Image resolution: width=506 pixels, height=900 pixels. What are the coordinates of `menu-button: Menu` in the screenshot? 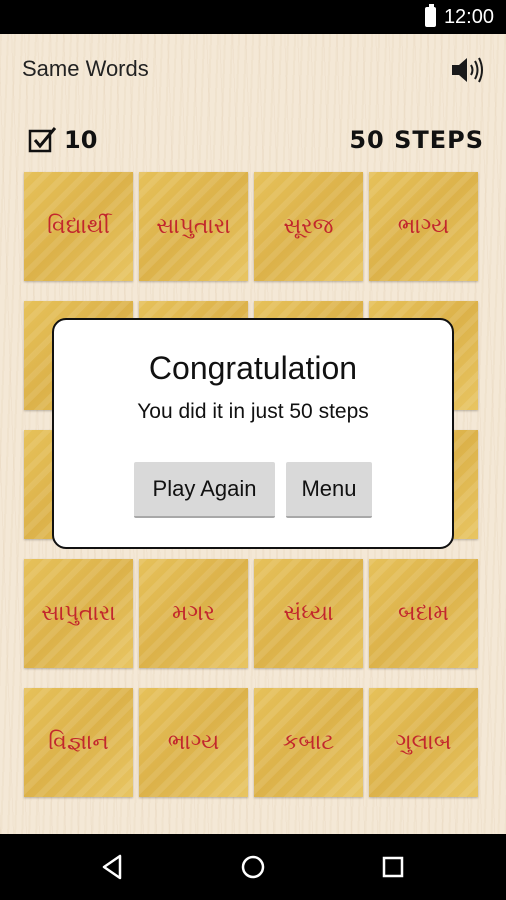 It's located at (329, 490).